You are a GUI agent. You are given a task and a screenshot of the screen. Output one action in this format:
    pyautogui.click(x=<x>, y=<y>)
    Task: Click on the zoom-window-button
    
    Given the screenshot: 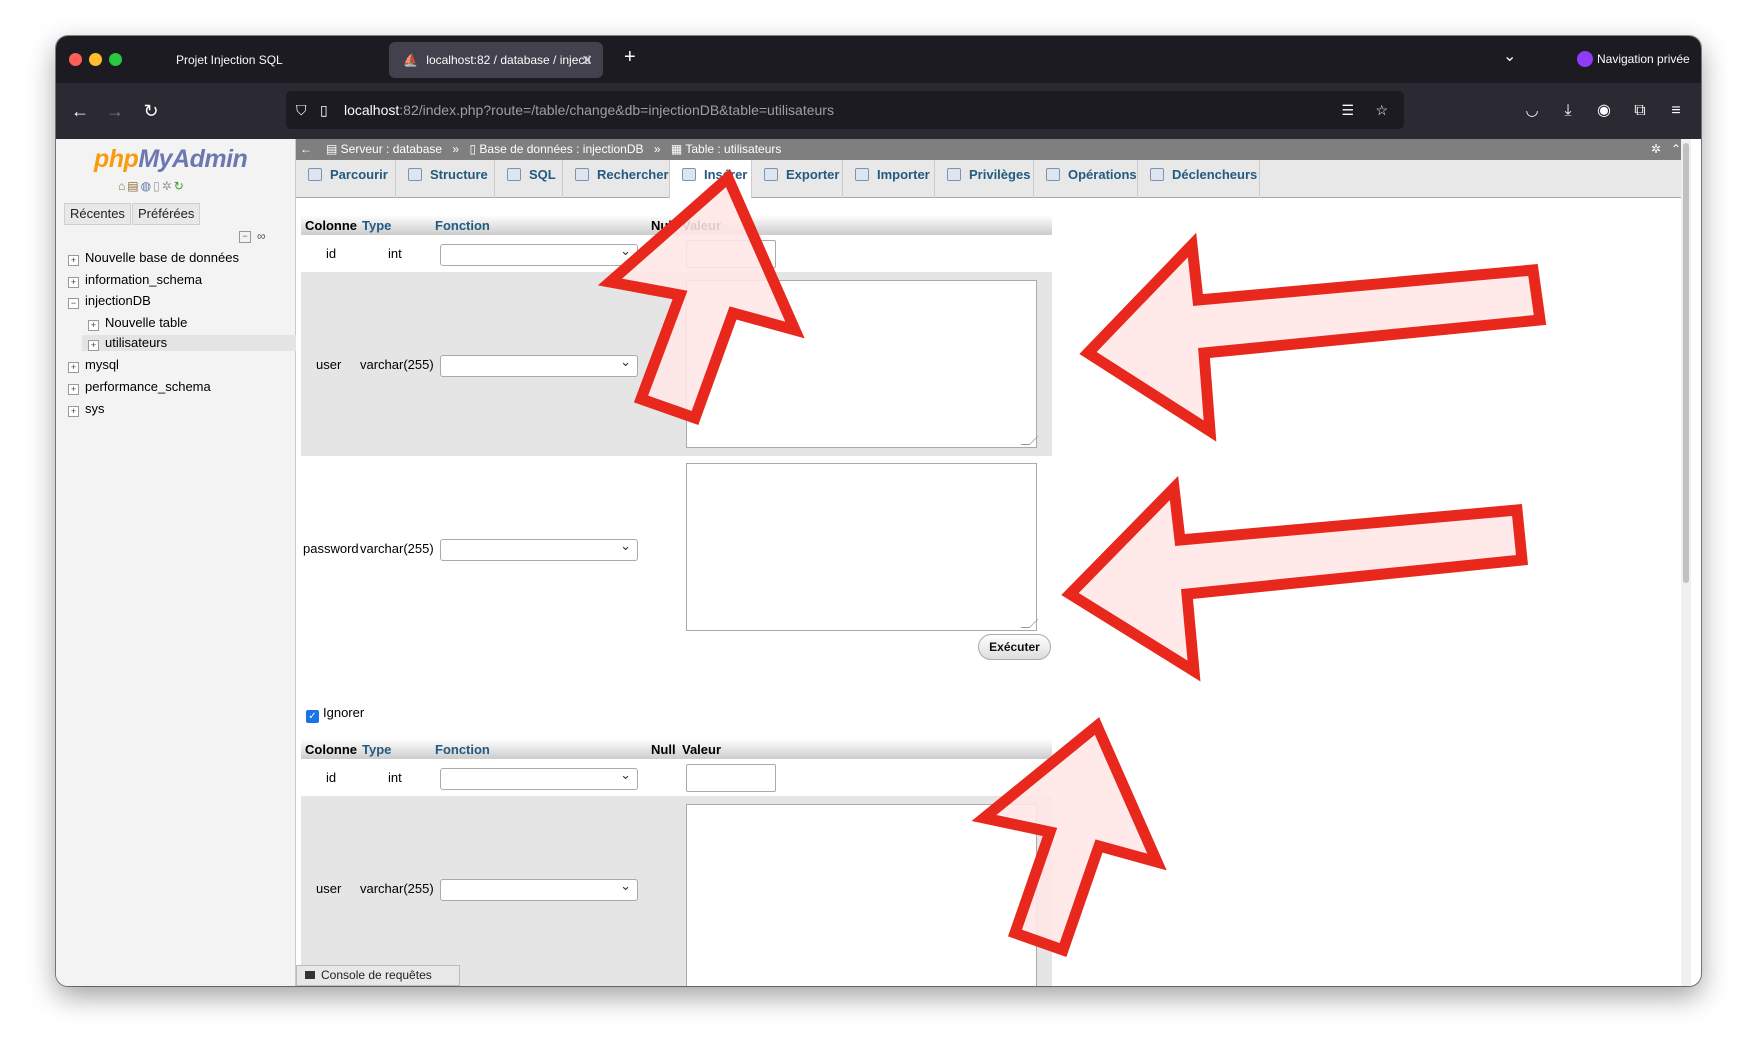 What is the action you would take?
    pyautogui.click(x=115, y=59)
    